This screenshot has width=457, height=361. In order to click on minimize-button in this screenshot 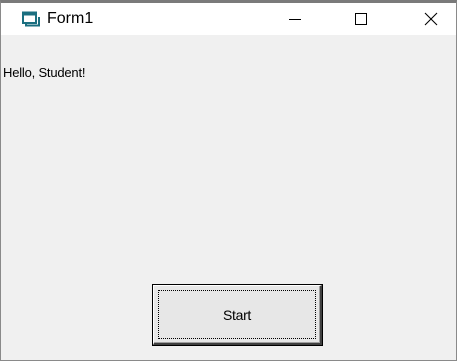, I will do `click(295, 19)`.